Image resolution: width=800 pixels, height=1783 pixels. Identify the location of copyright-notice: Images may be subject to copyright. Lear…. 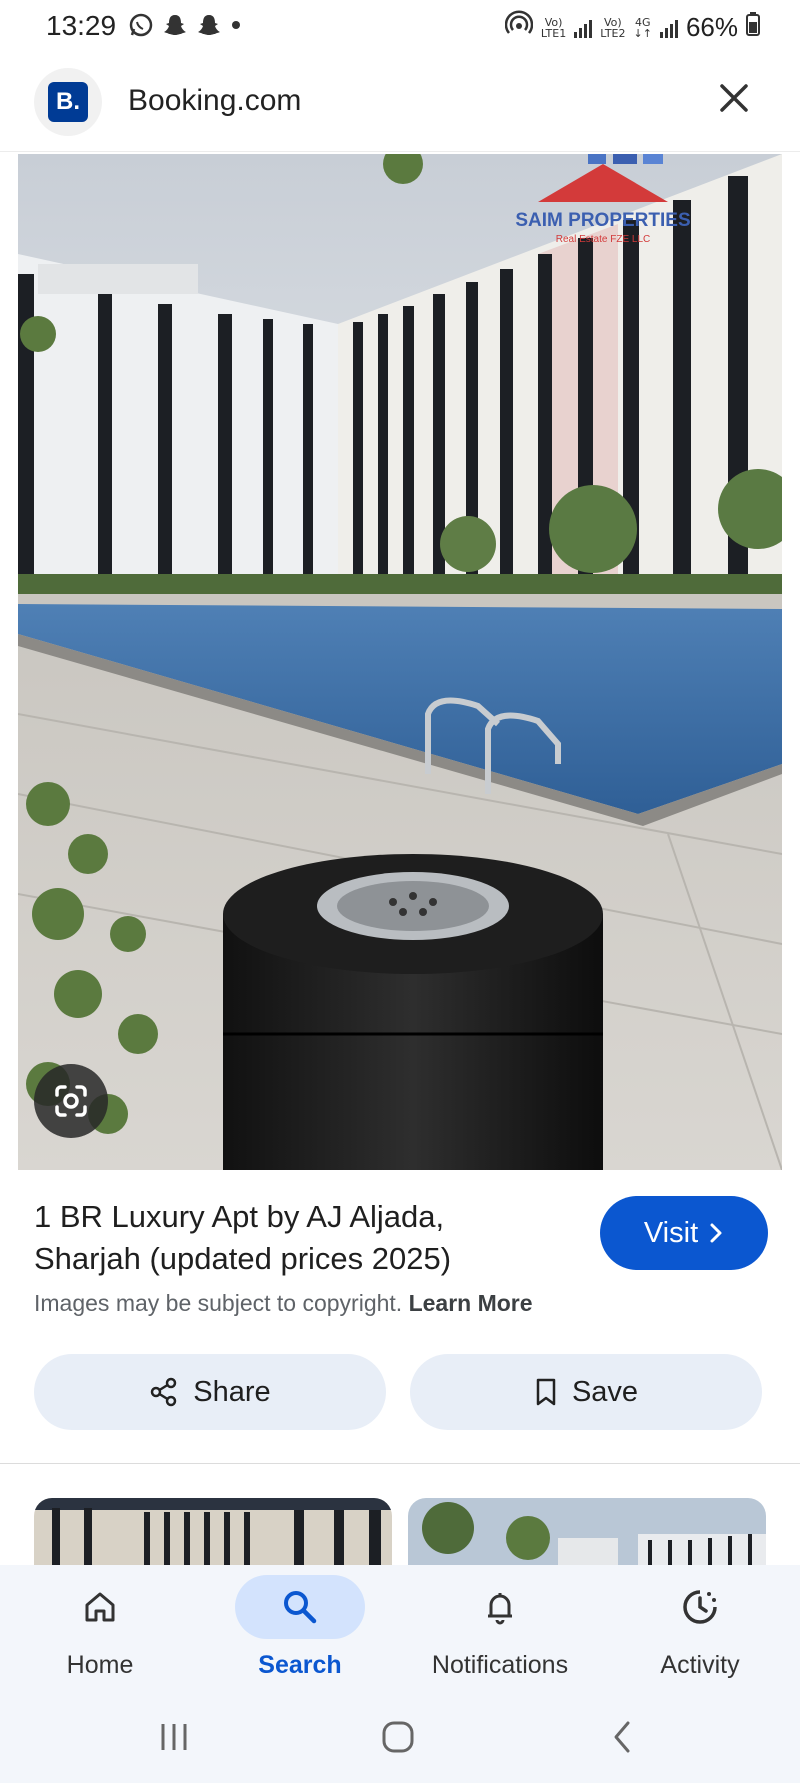
(283, 1303).